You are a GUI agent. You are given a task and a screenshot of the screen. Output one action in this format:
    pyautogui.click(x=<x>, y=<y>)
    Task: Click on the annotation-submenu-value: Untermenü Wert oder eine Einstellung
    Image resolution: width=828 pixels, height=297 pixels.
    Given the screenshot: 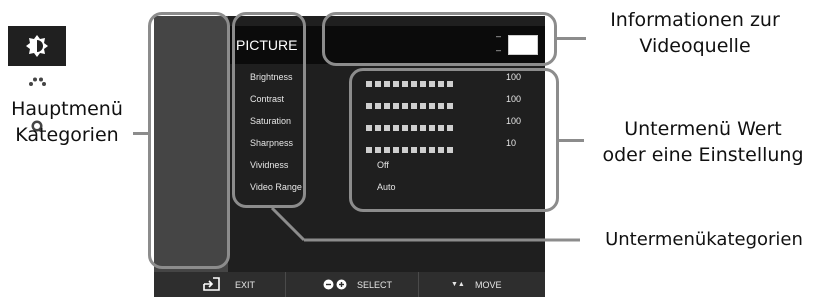 What is the action you would take?
    pyautogui.click(x=703, y=142)
    